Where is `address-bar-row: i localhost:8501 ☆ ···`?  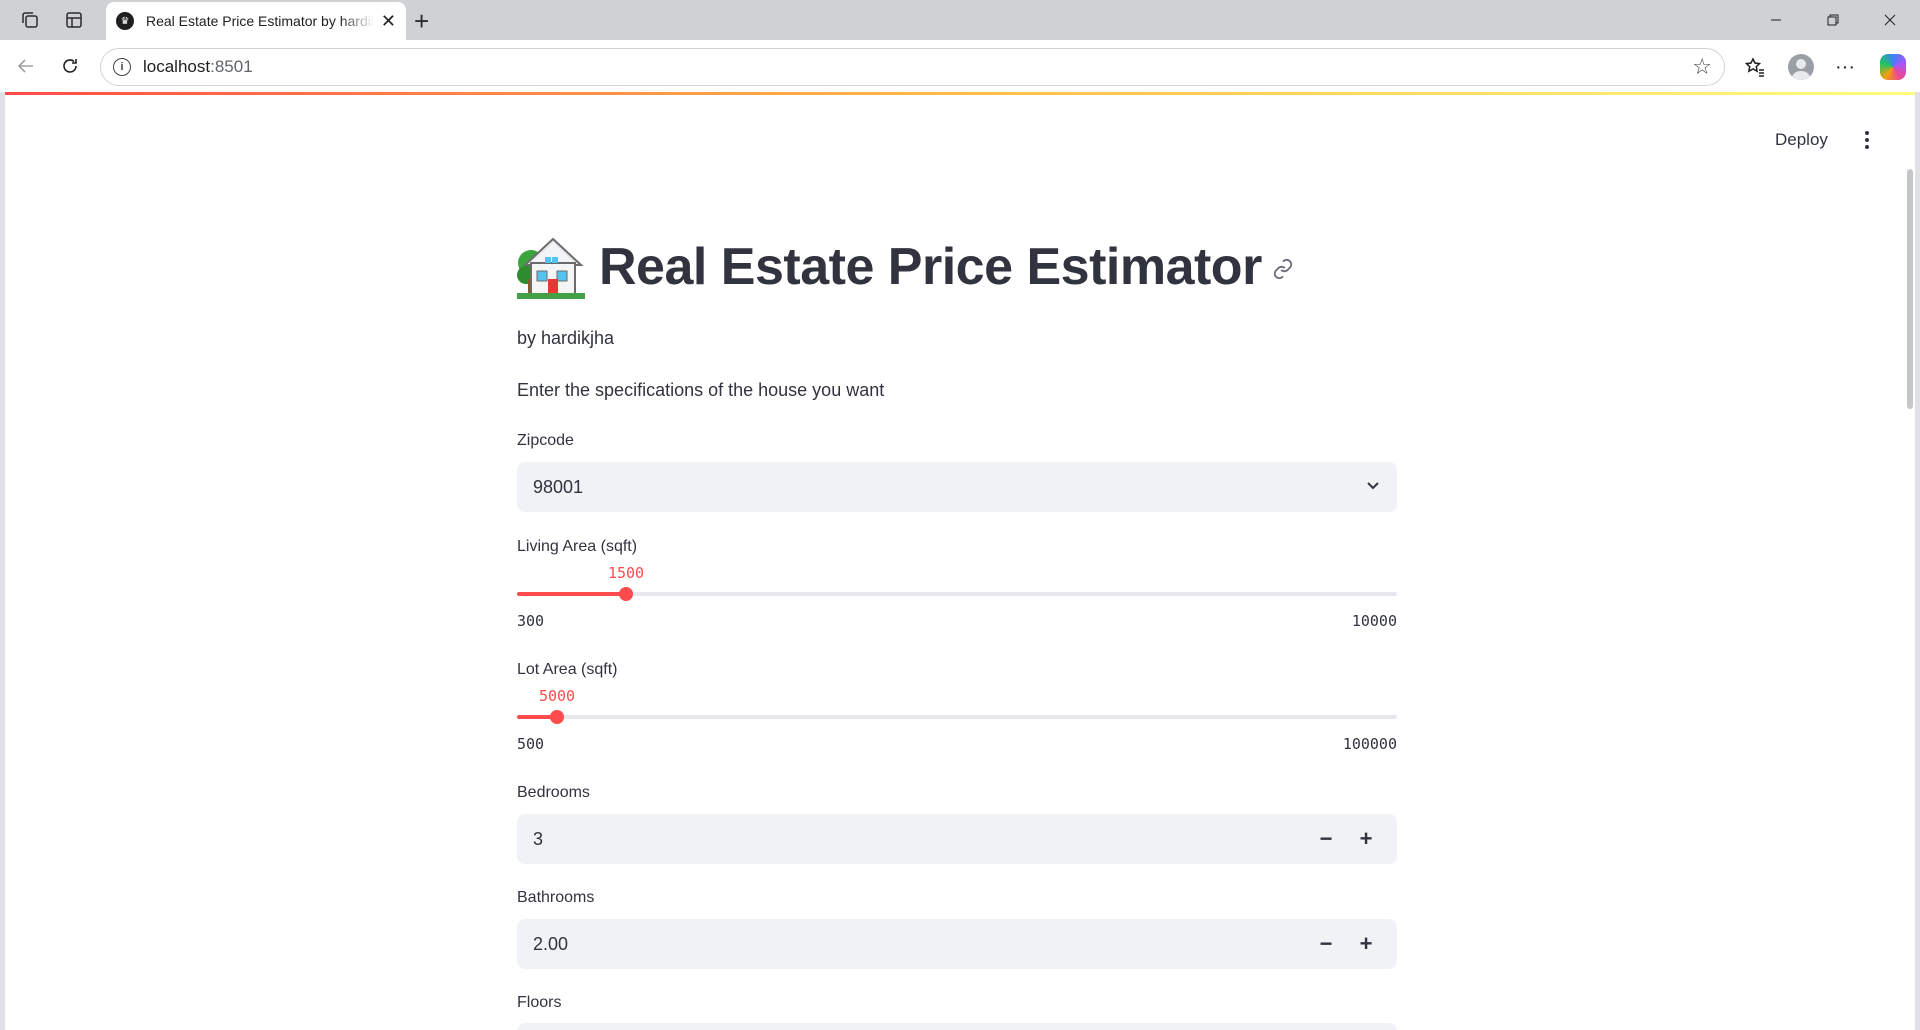 address-bar-row: i localhost:8501 ☆ ··· is located at coordinates (960, 66).